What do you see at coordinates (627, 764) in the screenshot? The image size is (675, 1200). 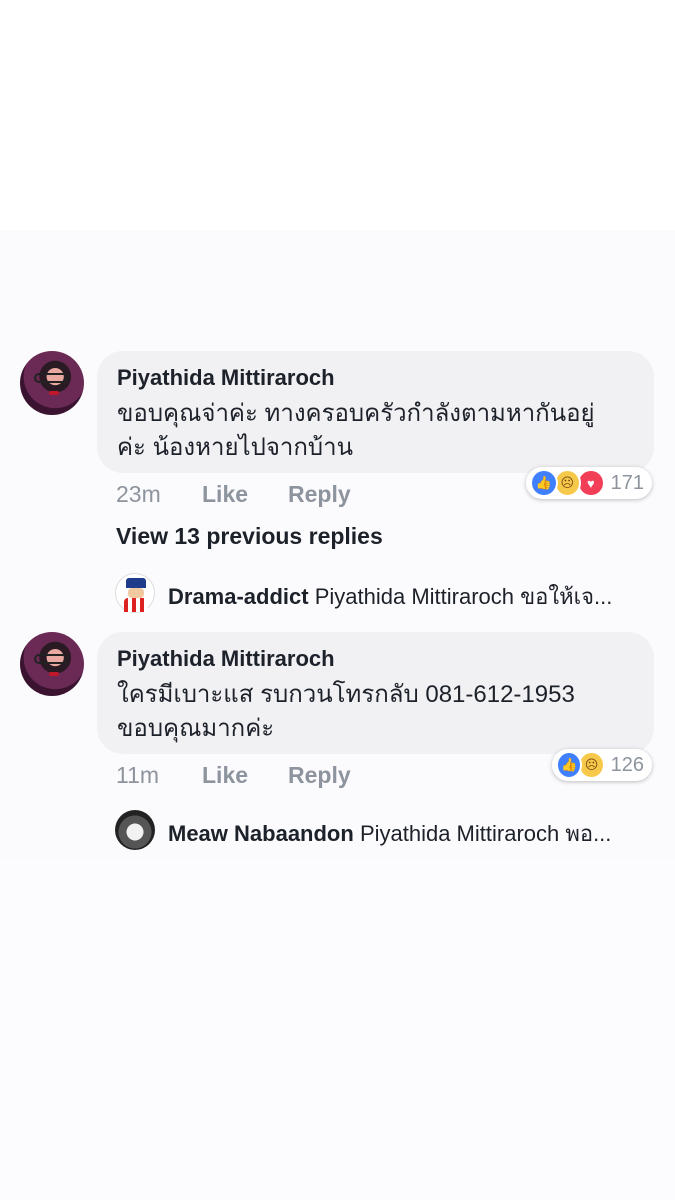 I see `reaction-count: 126` at bounding box center [627, 764].